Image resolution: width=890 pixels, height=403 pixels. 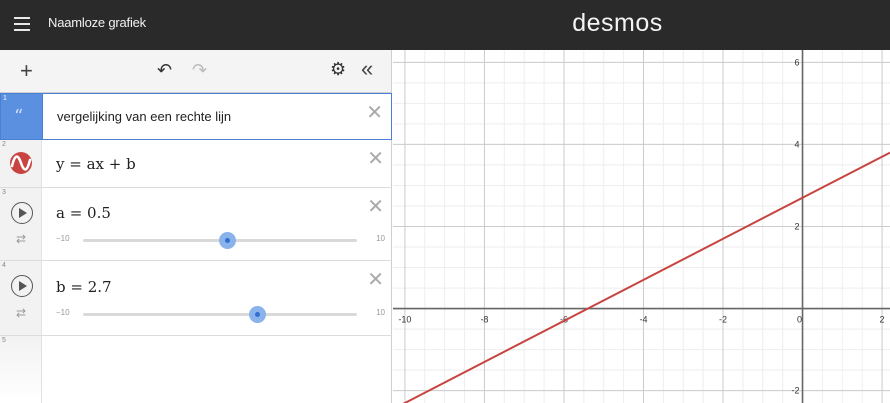 I want to click on y-tick-label: 2, so click(x=797, y=227).